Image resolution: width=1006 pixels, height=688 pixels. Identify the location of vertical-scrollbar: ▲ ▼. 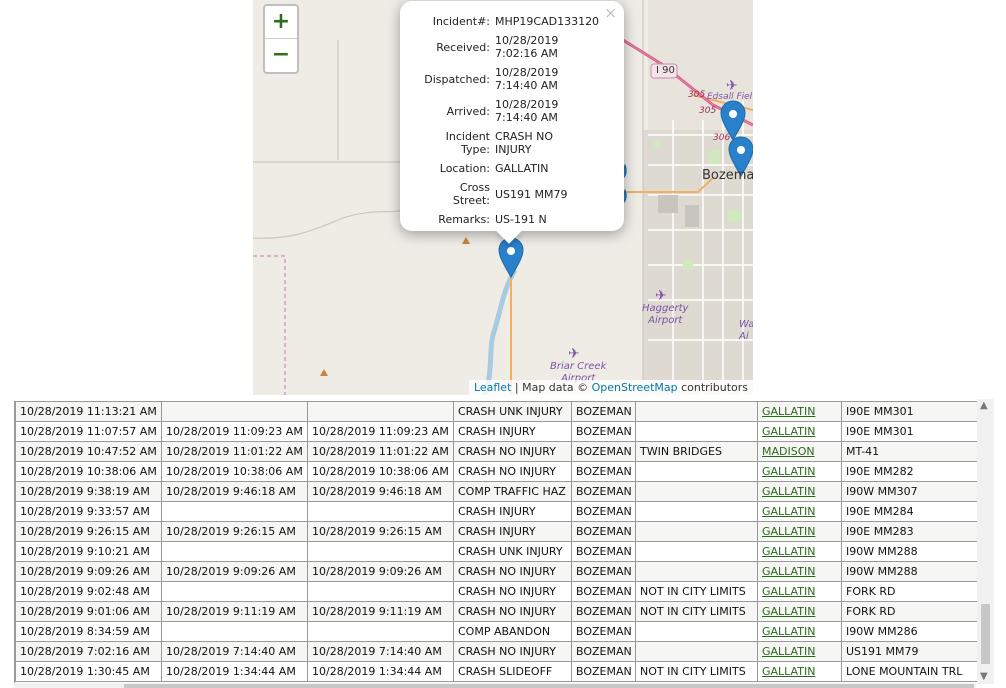
(985, 541).